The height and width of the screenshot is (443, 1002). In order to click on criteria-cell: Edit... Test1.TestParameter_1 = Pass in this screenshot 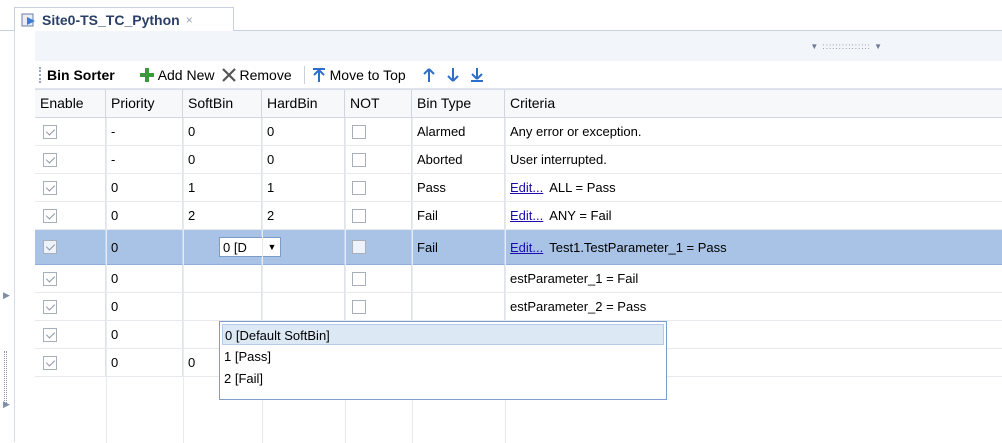, I will do `click(753, 247)`.